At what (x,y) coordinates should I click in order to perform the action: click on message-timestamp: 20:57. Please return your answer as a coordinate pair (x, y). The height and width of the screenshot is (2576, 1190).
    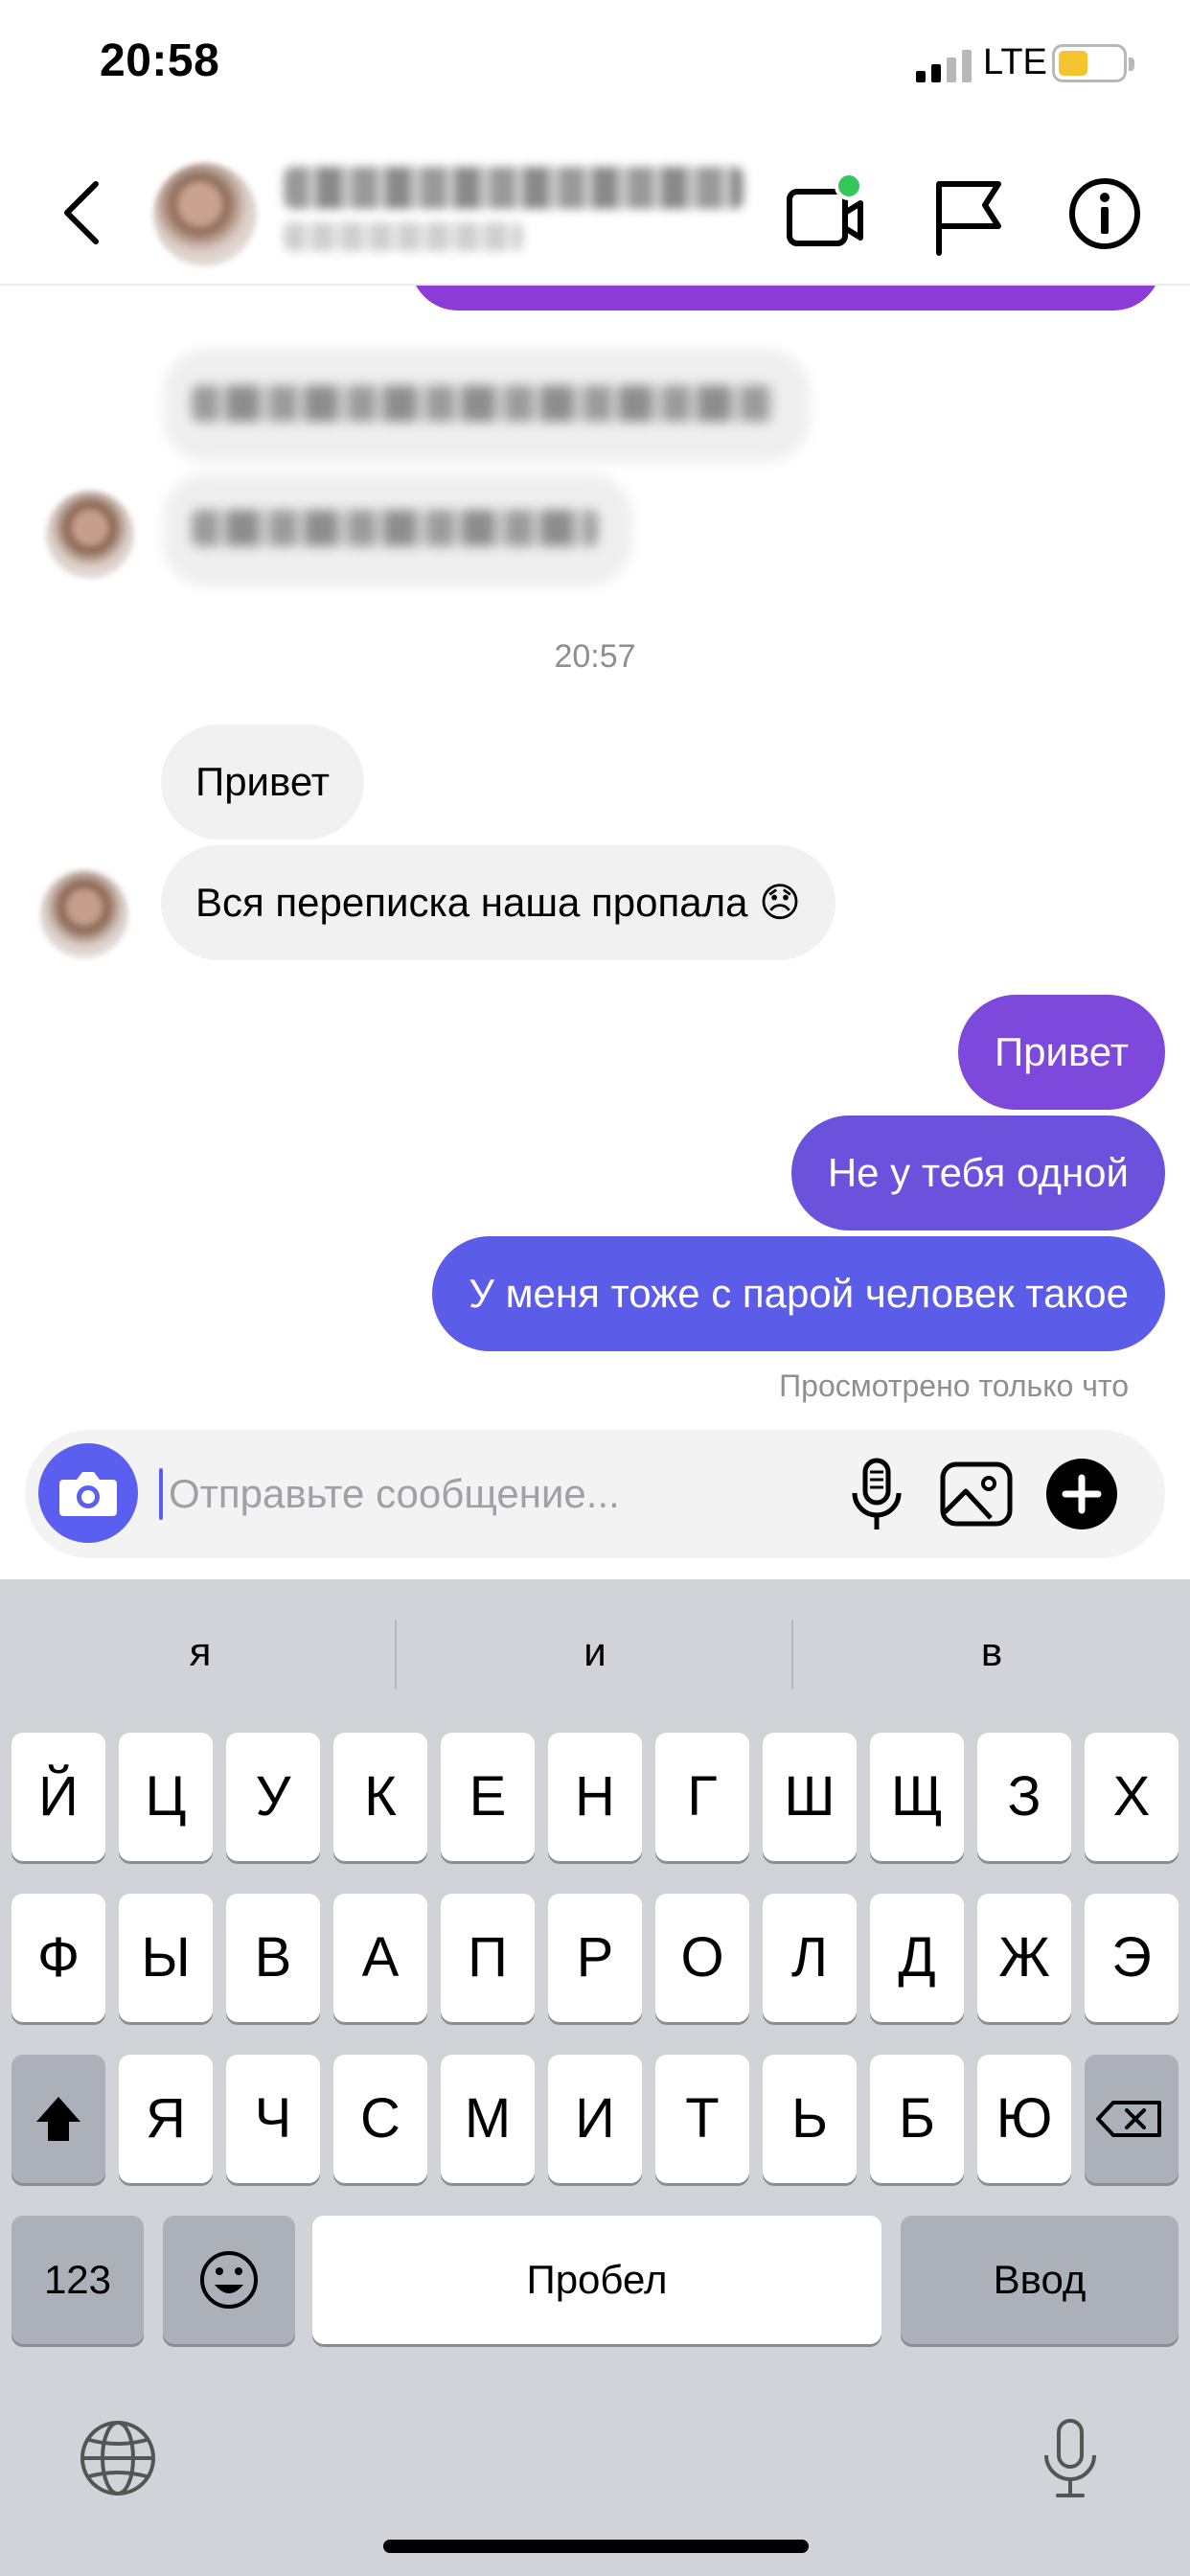
    Looking at the image, I should click on (595, 656).